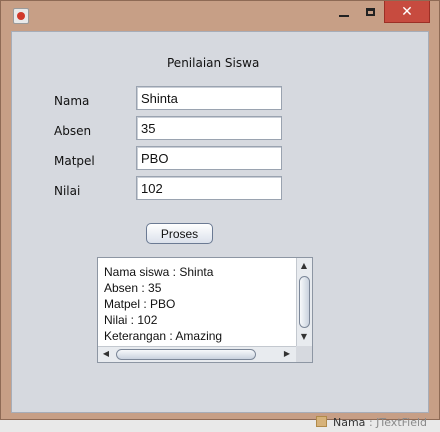 The width and height of the screenshot is (440, 432). What do you see at coordinates (140, 304) in the screenshot?
I see `output-line: Matpel : PBO` at bounding box center [140, 304].